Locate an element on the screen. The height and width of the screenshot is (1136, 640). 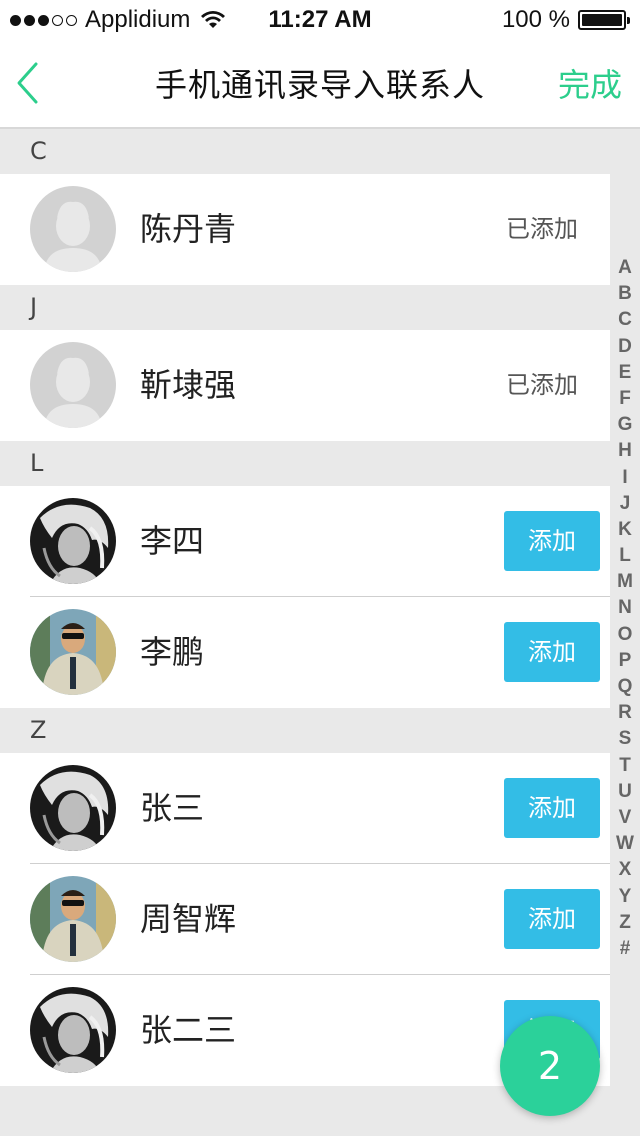
index-letter: U is located at coordinates (625, 792).